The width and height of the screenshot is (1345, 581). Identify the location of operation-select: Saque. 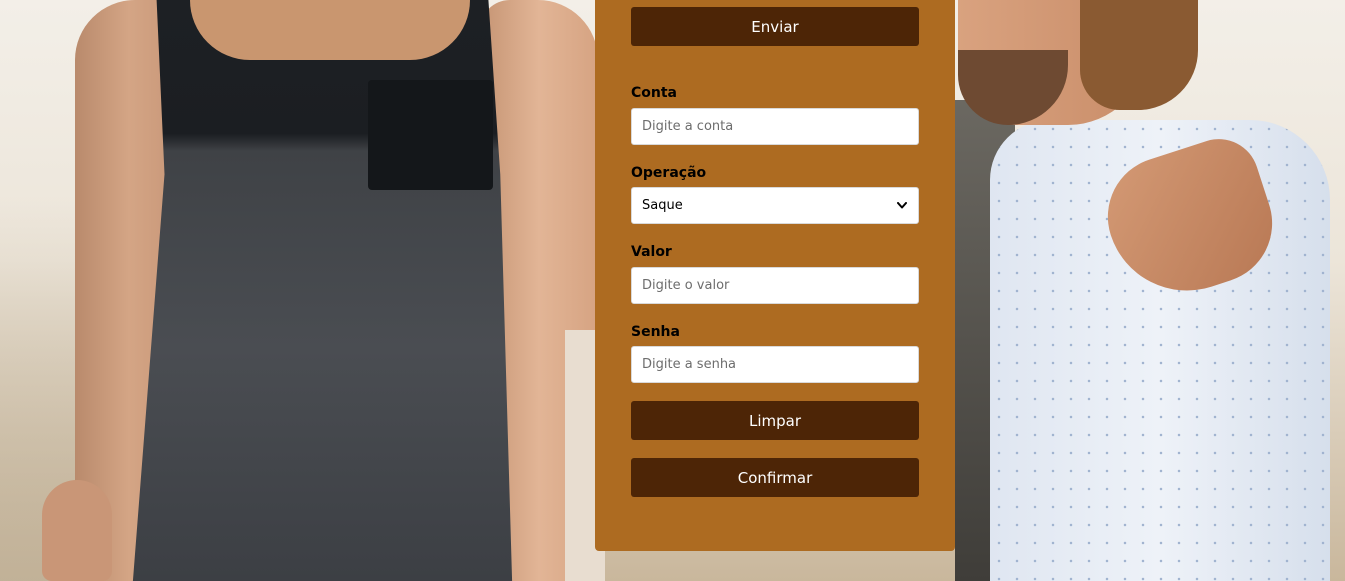
(775, 205).